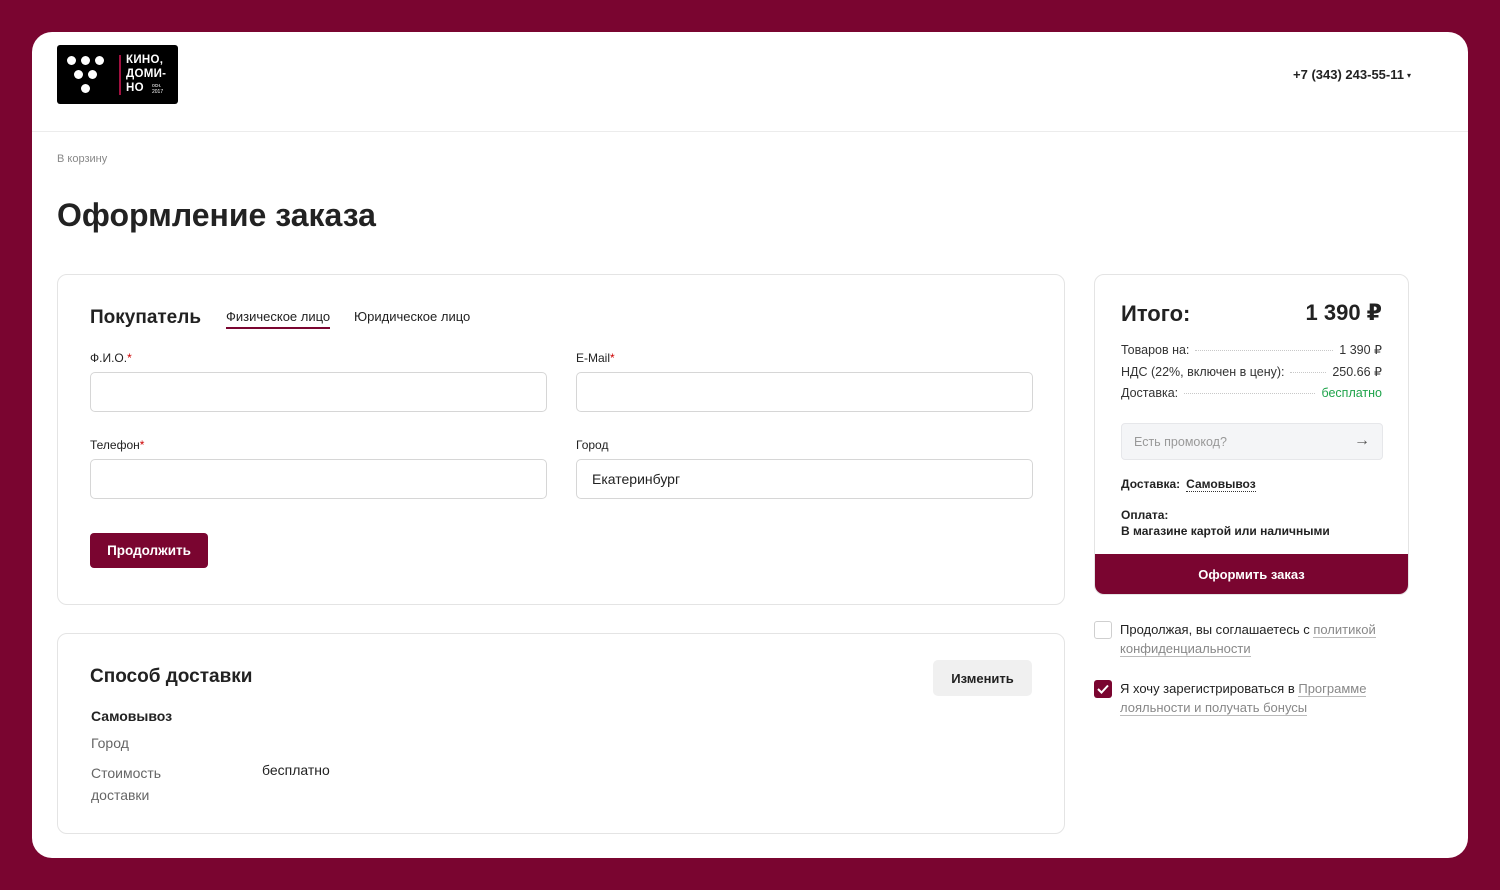 This screenshot has height=890, width=1500. What do you see at coordinates (318, 479) in the screenshot?
I see `phone-input` at bounding box center [318, 479].